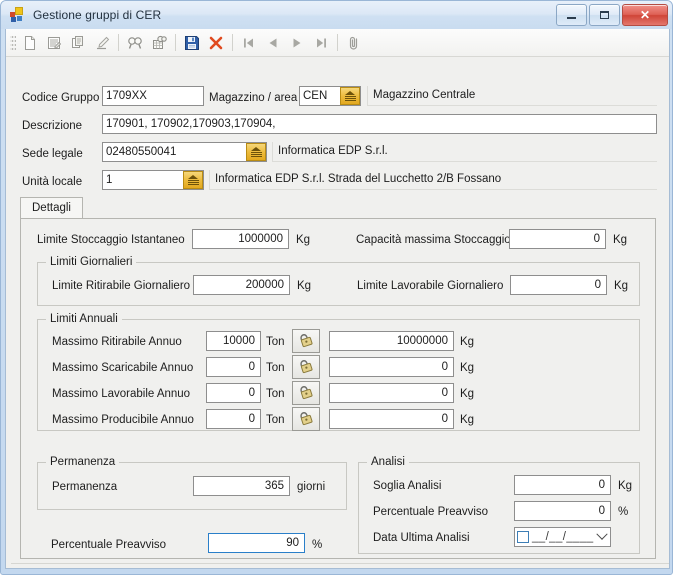  I want to click on massimo-producibile-annuo-lock-button, so click(306, 419).